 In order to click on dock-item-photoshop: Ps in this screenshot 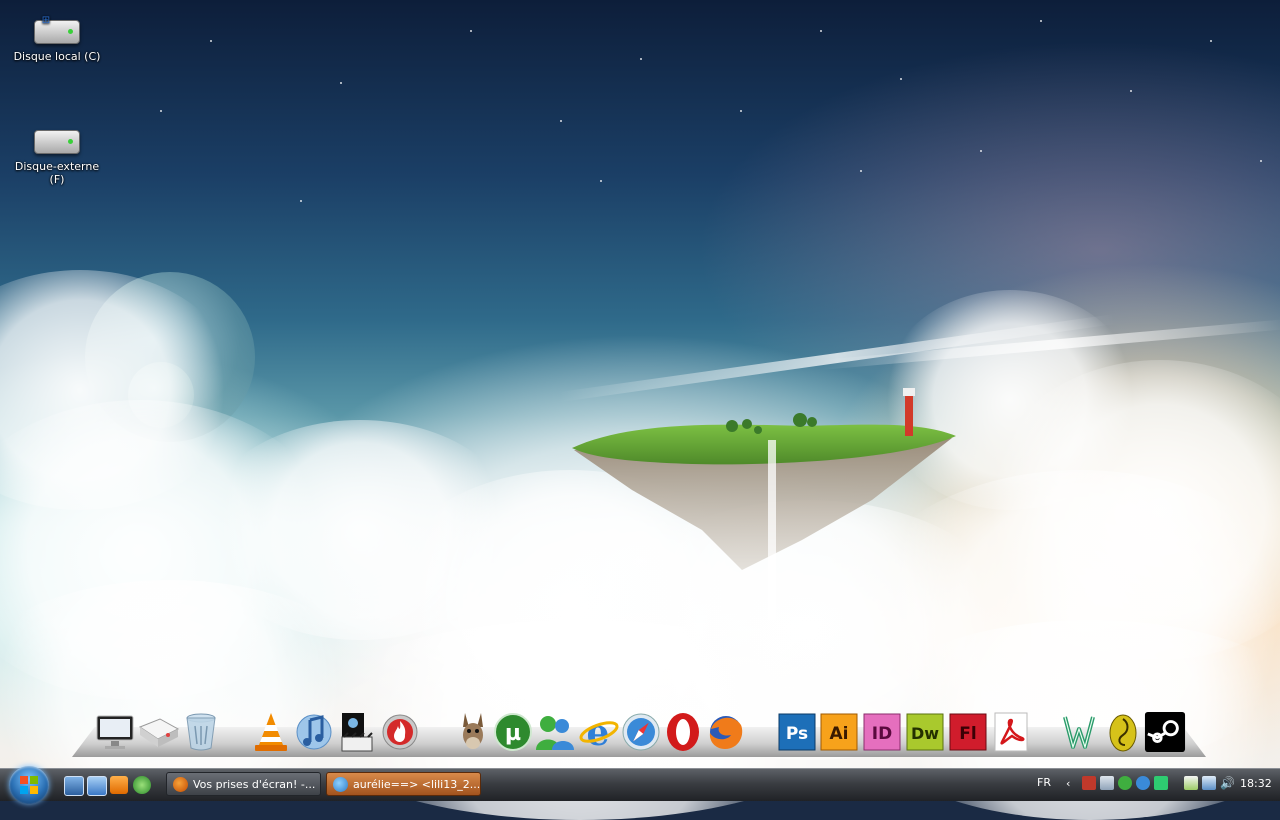, I will do `click(797, 732)`.